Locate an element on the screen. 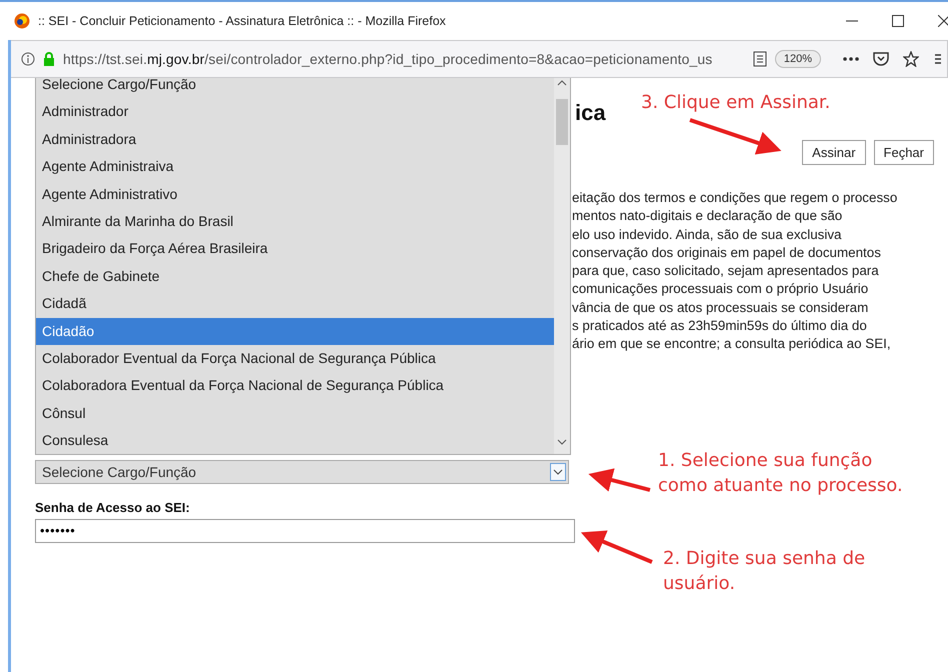  terms-text-line: para que, caso solicitado, sejam apresentados para is located at coordinates (726, 271).